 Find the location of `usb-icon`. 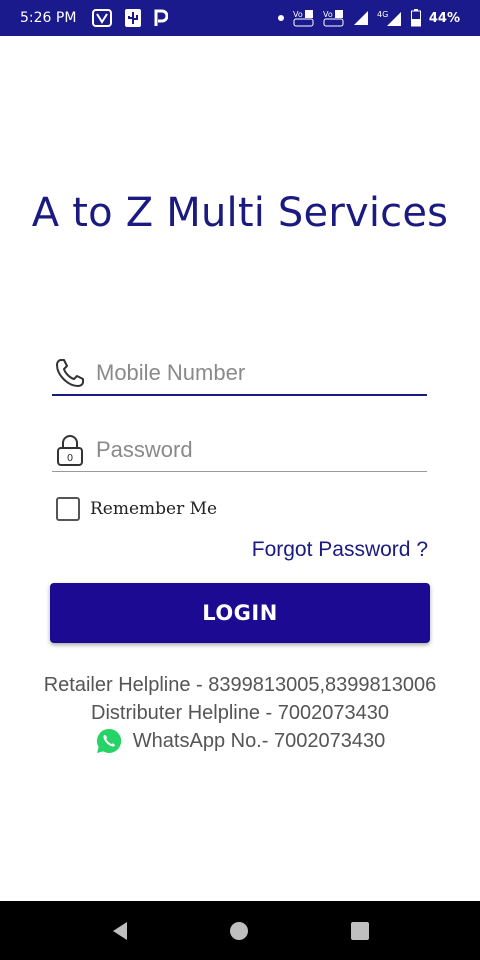

usb-icon is located at coordinates (133, 18).